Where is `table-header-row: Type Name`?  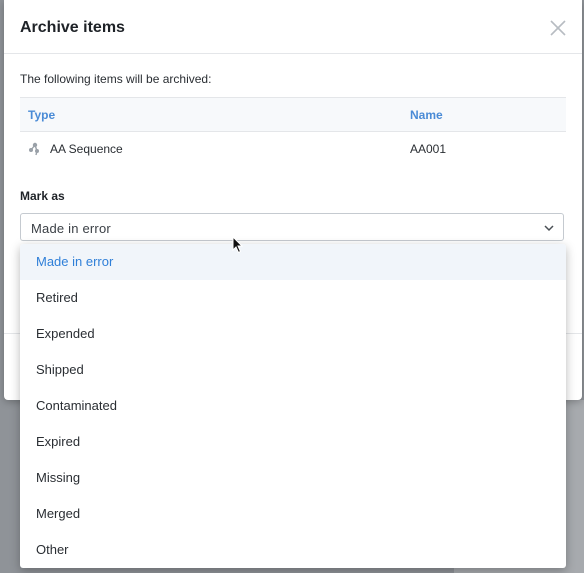 table-header-row: Type Name is located at coordinates (293, 114).